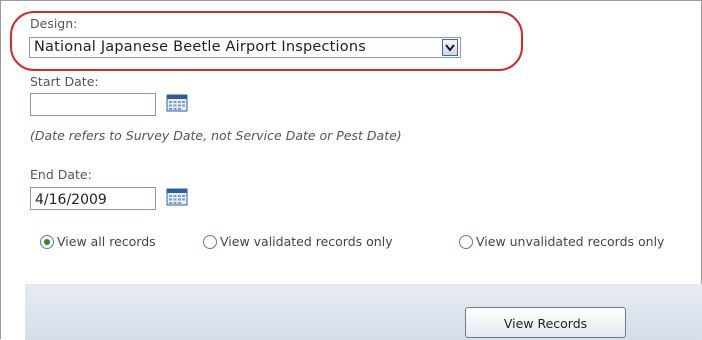 The width and height of the screenshot is (702, 340). What do you see at coordinates (64, 81) in the screenshot?
I see `start-date-label: Start Date:` at bounding box center [64, 81].